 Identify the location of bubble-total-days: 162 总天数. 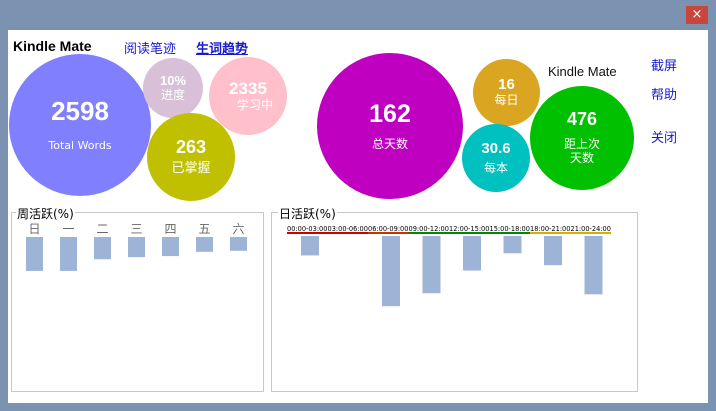
(390, 126).